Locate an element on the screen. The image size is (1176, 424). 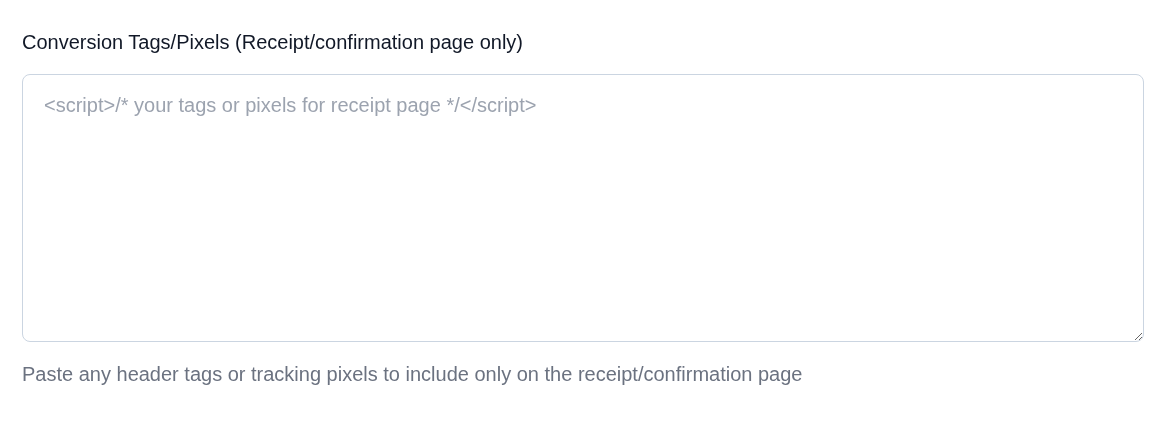
help-text: Paste any header tags or tracking pixels to include only on the receipt/confirmation page is located at coordinates (412, 374).